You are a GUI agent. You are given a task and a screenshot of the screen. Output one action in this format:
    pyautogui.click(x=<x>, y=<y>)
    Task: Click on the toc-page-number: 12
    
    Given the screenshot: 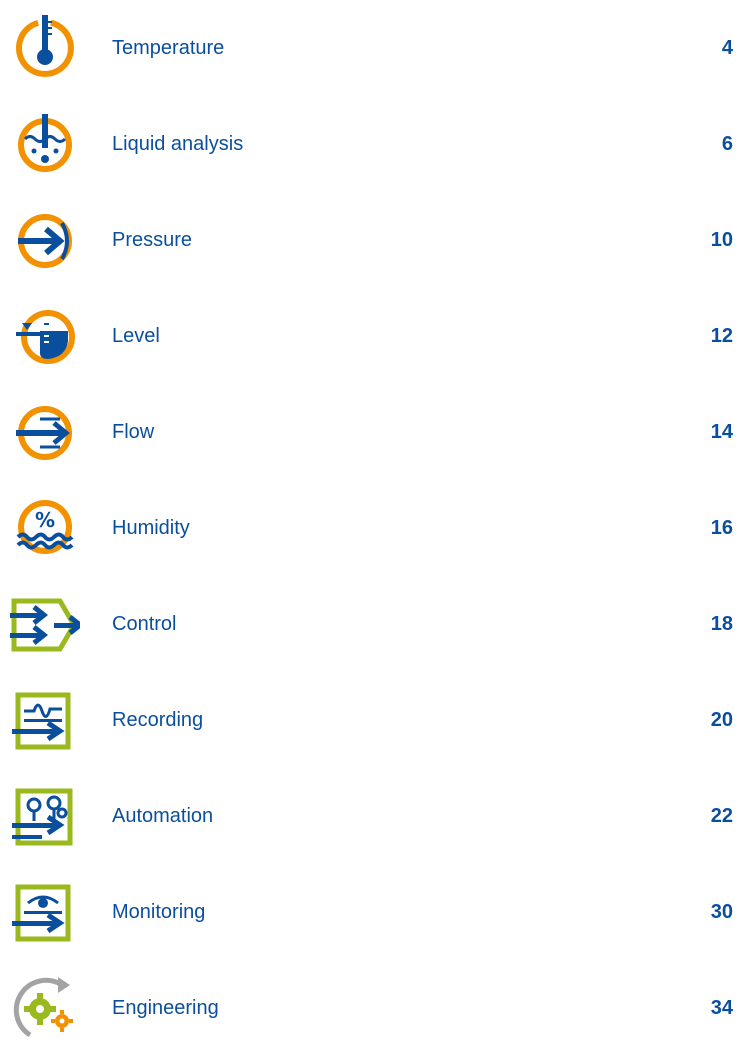 What is the action you would take?
    pyautogui.click(x=721, y=336)
    